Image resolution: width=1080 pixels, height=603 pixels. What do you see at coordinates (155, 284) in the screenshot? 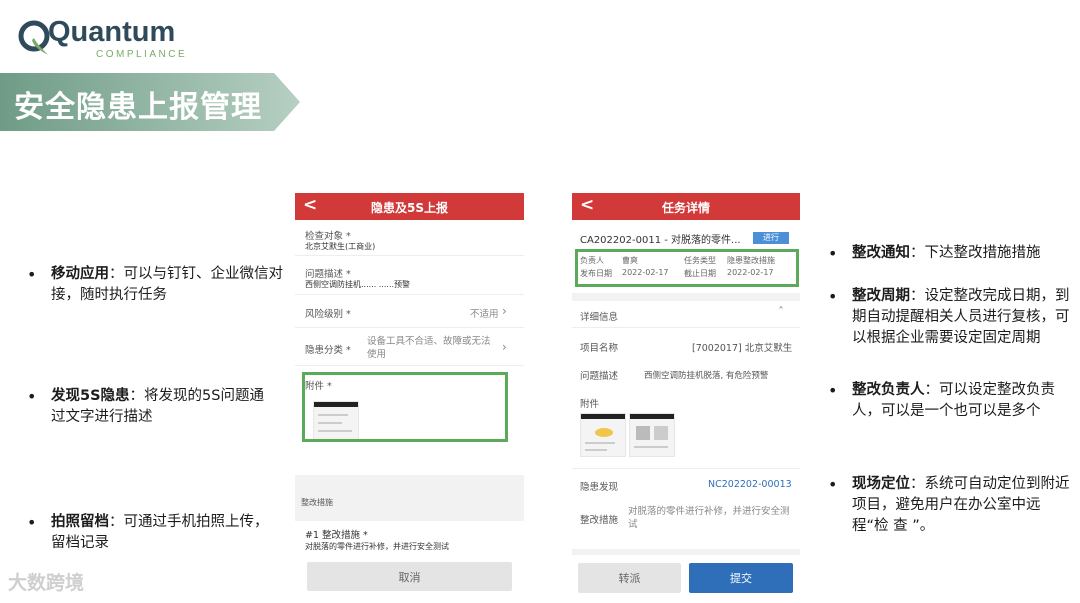
I see `bullet-mobile-app: • 移动应用：可以与钉钉、企业微信对接，随时执行任务` at bounding box center [155, 284].